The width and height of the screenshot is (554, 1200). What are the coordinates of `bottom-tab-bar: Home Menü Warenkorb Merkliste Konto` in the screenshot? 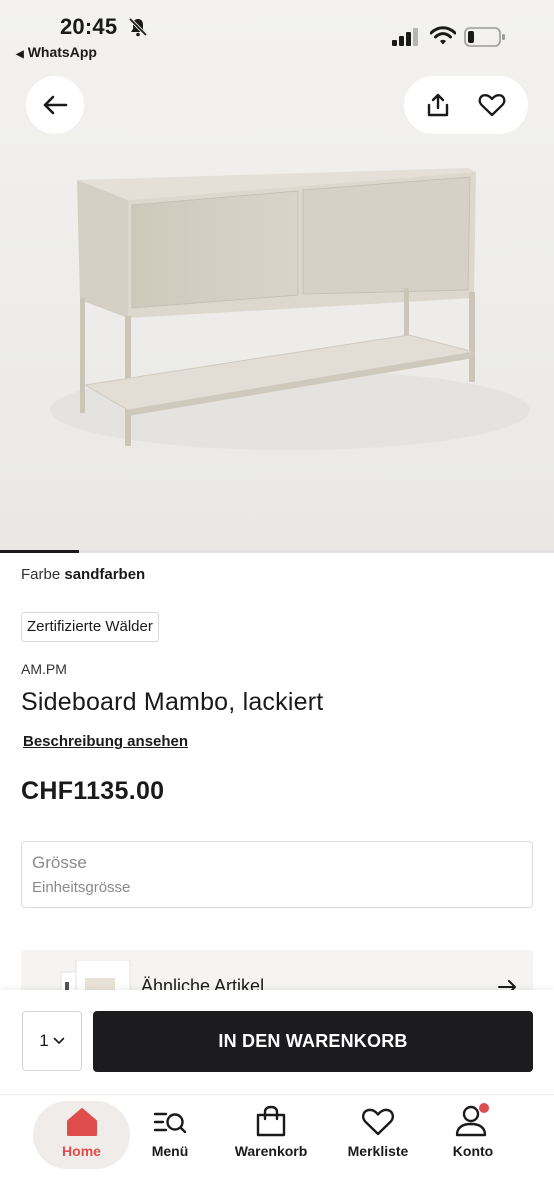 It's located at (277, 1147).